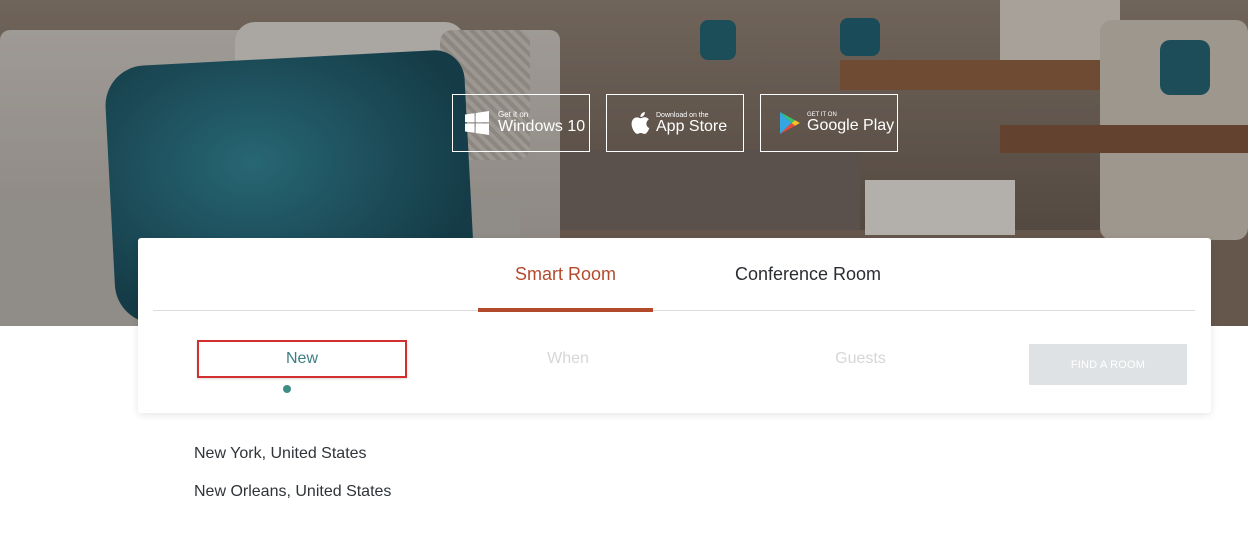  I want to click on find-a-room-button: FIND A ROOM, so click(1108, 364).